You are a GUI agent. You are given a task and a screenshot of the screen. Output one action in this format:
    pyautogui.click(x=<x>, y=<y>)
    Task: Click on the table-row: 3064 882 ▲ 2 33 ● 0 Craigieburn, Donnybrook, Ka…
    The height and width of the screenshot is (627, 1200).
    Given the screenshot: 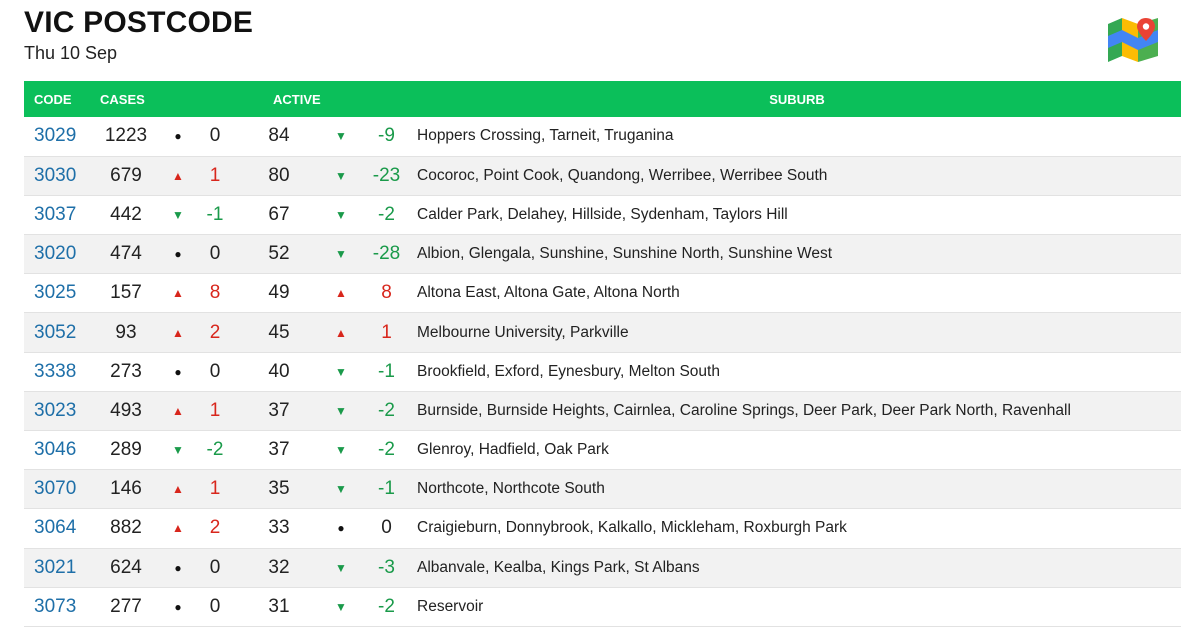 What is the action you would take?
    pyautogui.click(x=602, y=528)
    